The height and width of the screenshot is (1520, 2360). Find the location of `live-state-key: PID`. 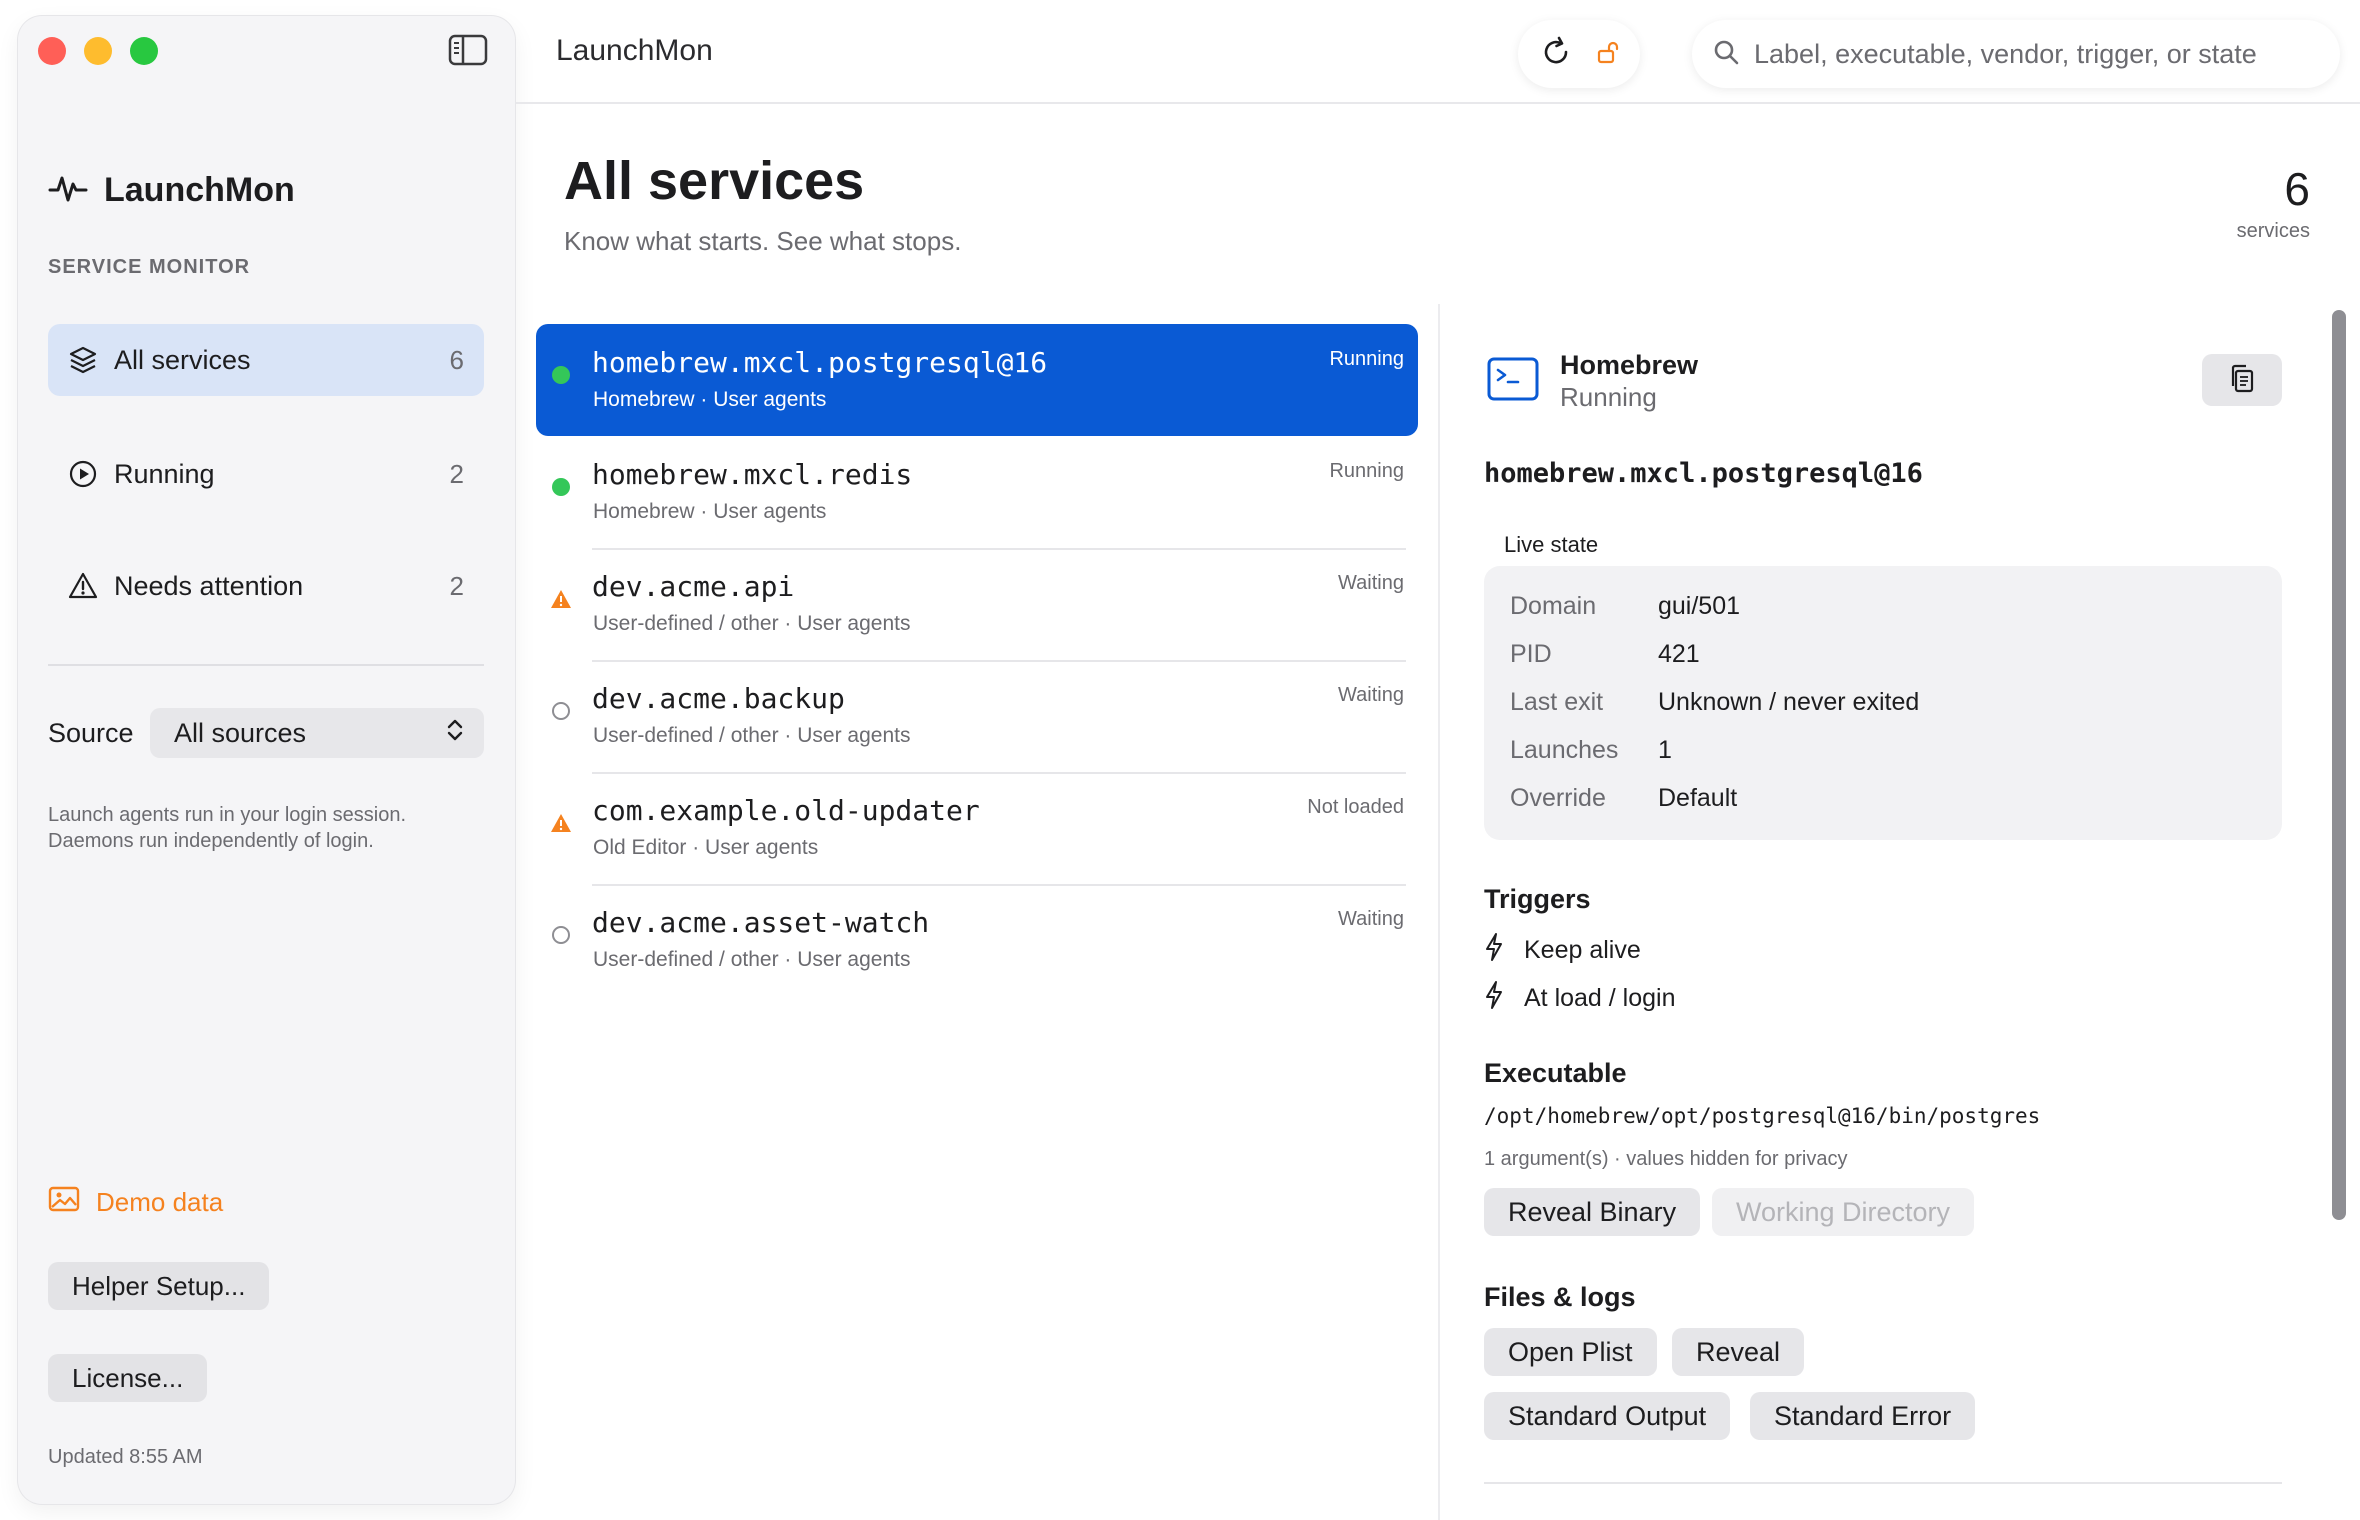

live-state-key: PID is located at coordinates (1531, 654).